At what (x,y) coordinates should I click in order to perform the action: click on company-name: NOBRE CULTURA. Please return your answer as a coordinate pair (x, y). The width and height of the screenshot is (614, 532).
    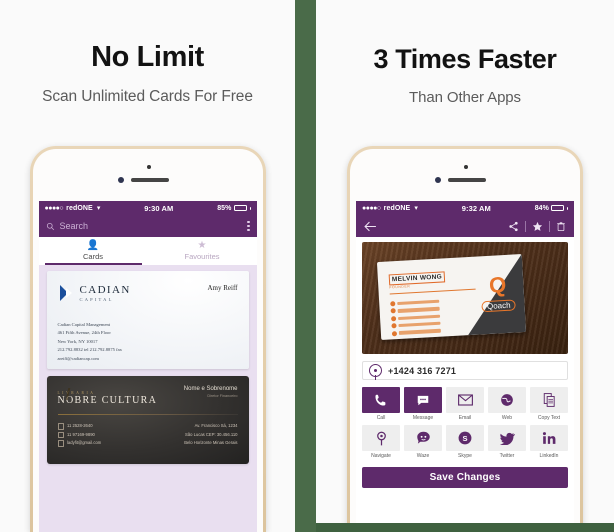
    Looking at the image, I should click on (107, 400).